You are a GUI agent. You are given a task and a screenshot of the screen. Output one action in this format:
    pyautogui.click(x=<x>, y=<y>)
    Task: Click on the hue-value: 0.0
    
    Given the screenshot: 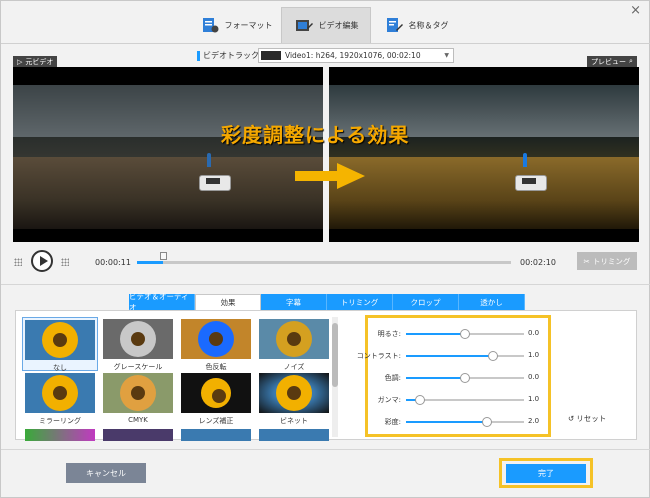 What is the action you would take?
    pyautogui.click(x=534, y=377)
    